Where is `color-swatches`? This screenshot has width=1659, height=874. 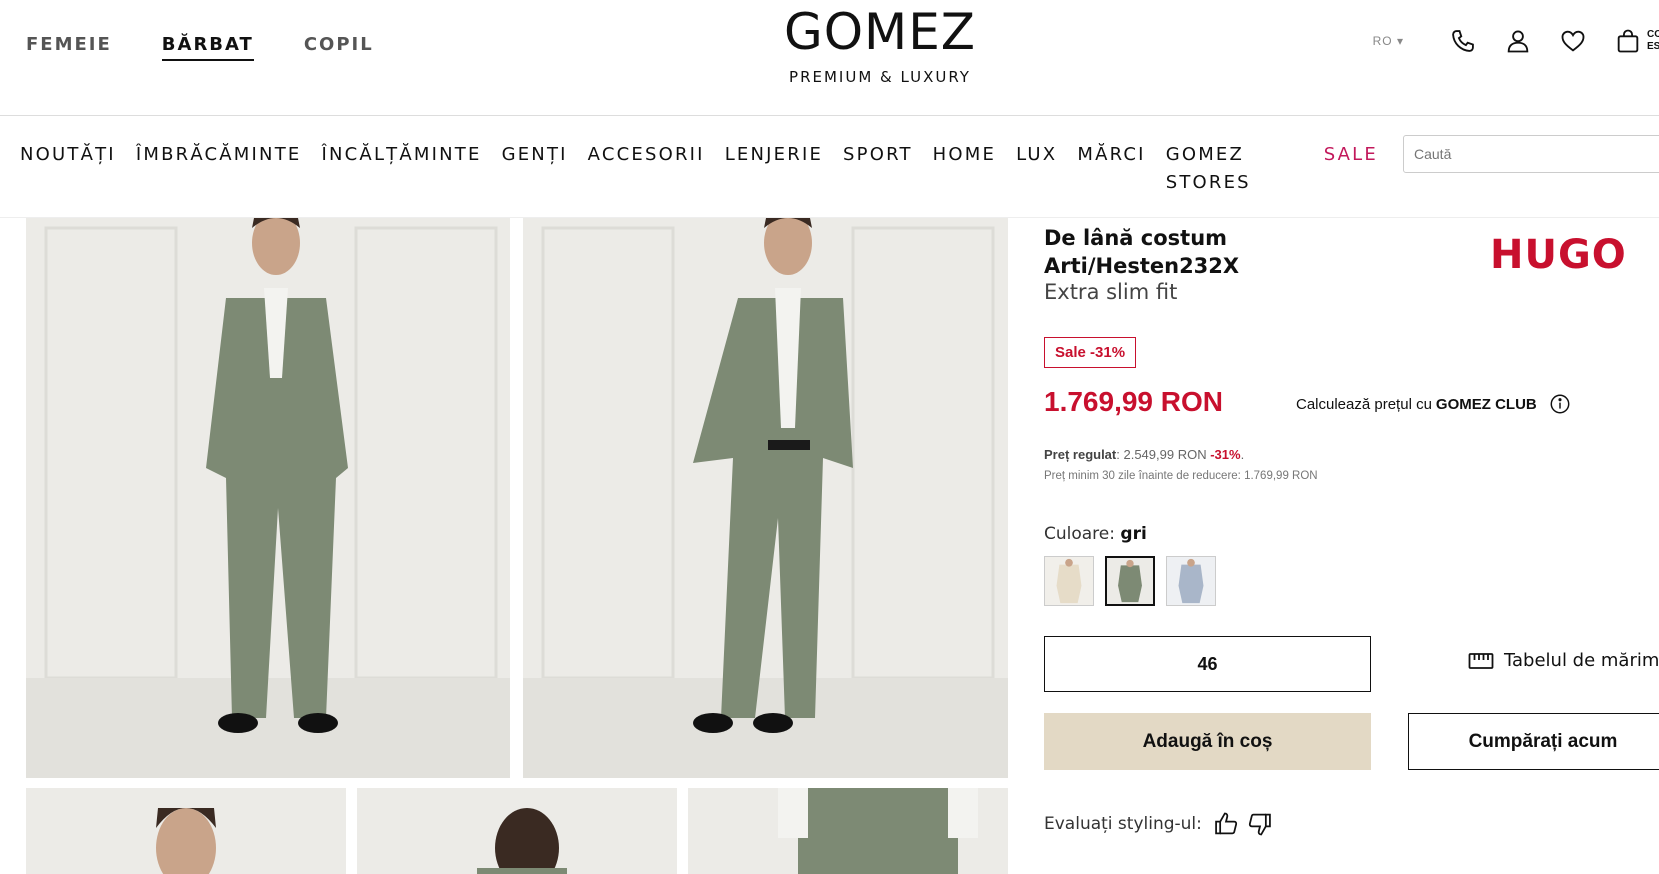
color-swatches is located at coordinates (1130, 581).